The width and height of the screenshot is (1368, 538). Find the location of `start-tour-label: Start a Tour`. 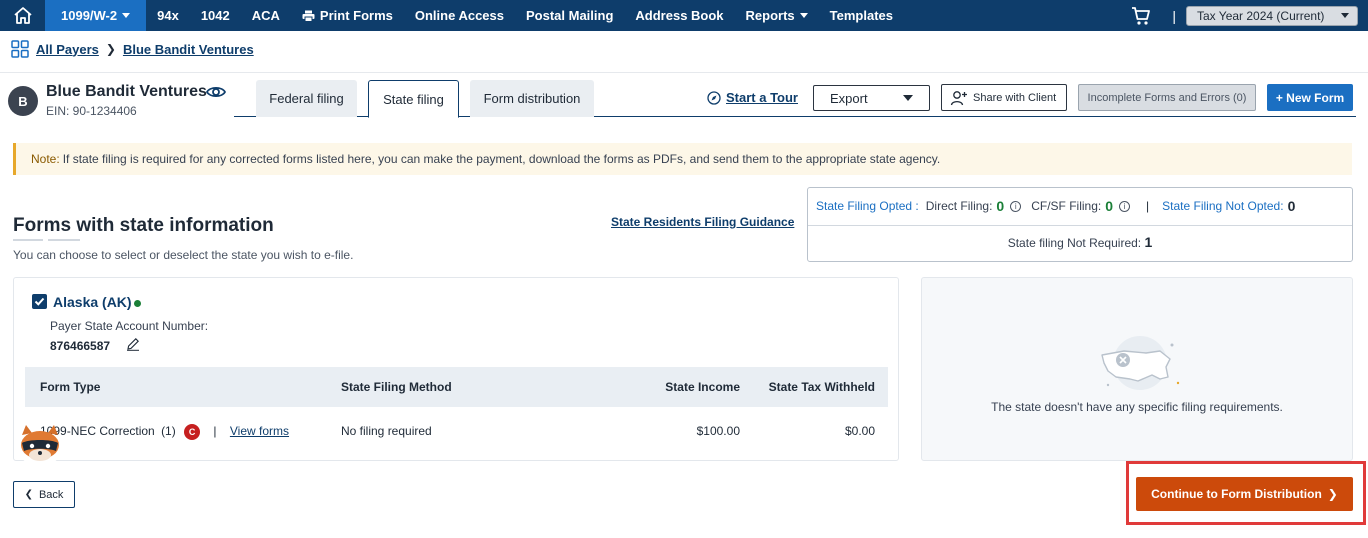

start-tour-label: Start a Tour is located at coordinates (762, 97).